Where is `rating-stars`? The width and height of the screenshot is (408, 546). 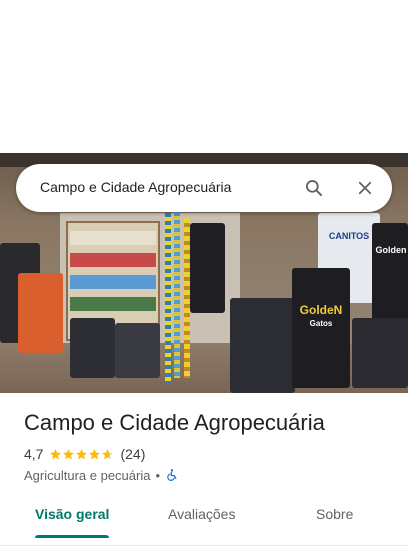 rating-stars is located at coordinates (81, 454).